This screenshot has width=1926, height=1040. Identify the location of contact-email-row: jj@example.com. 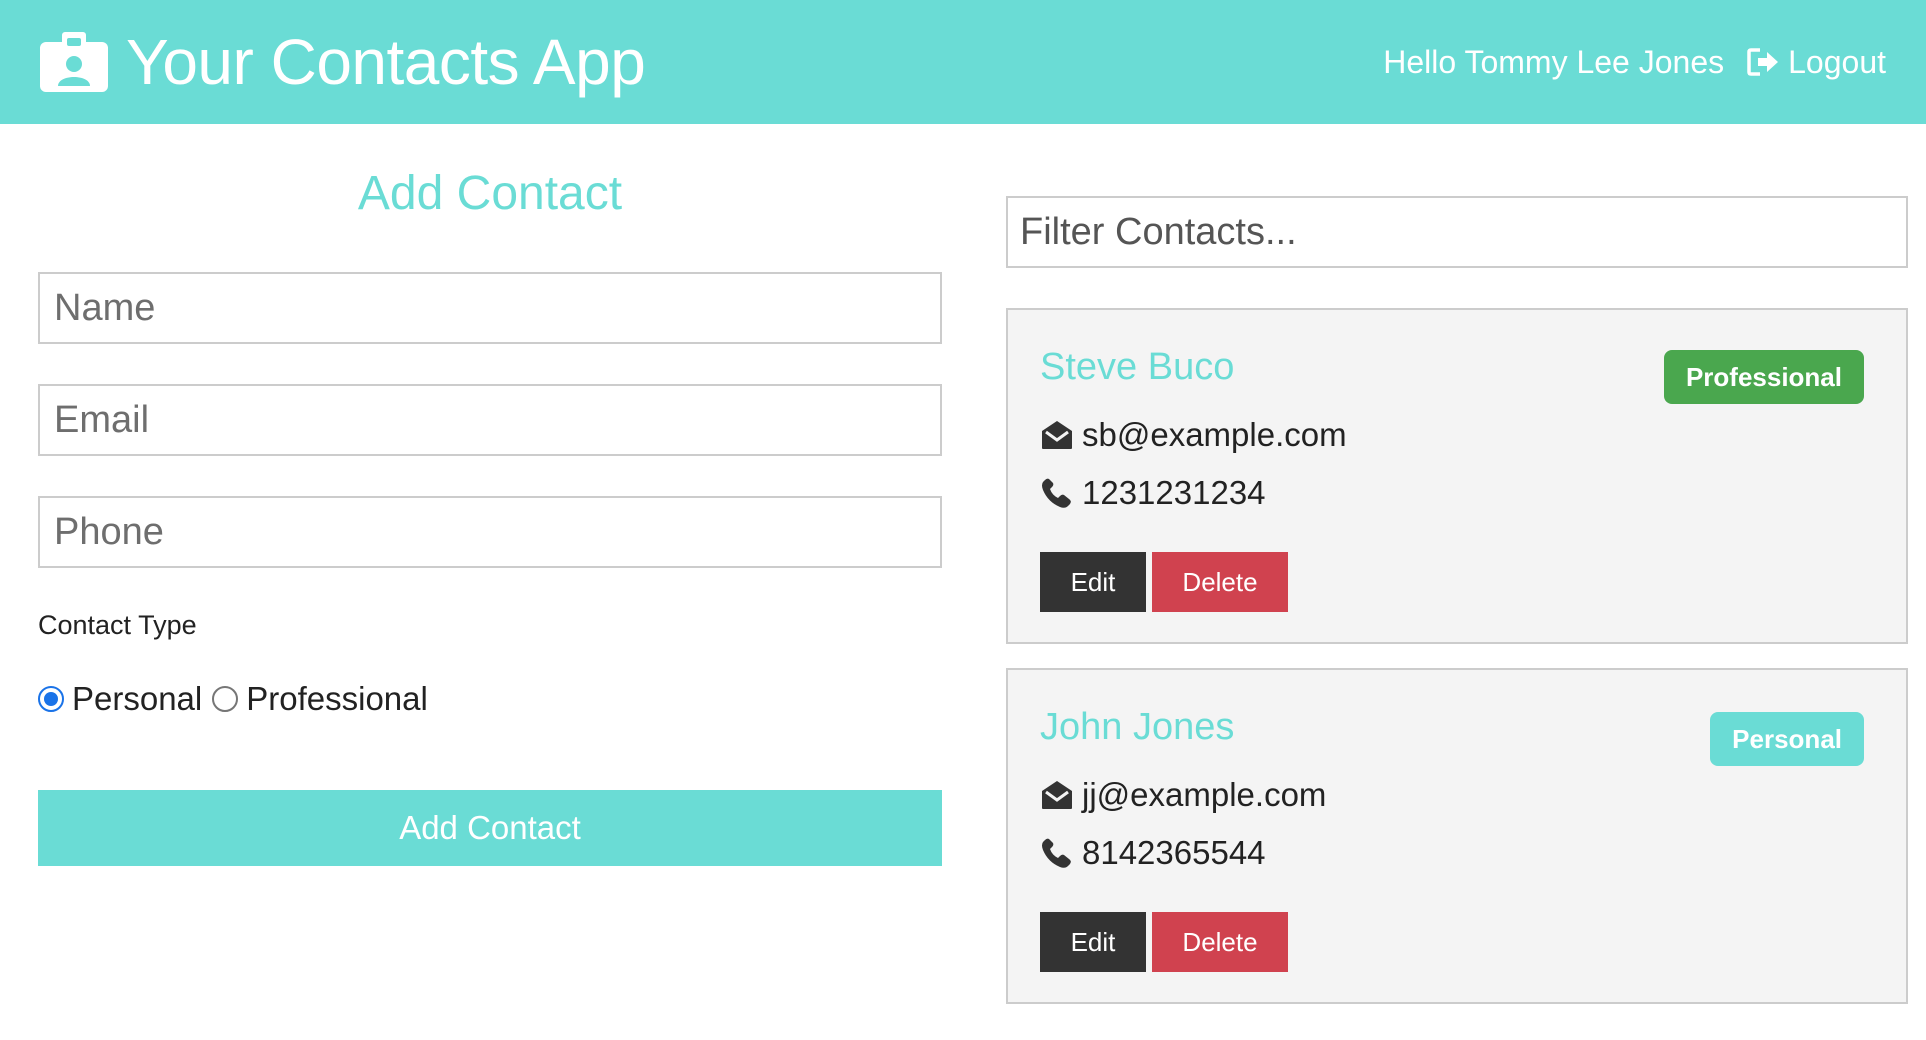
(1183, 795).